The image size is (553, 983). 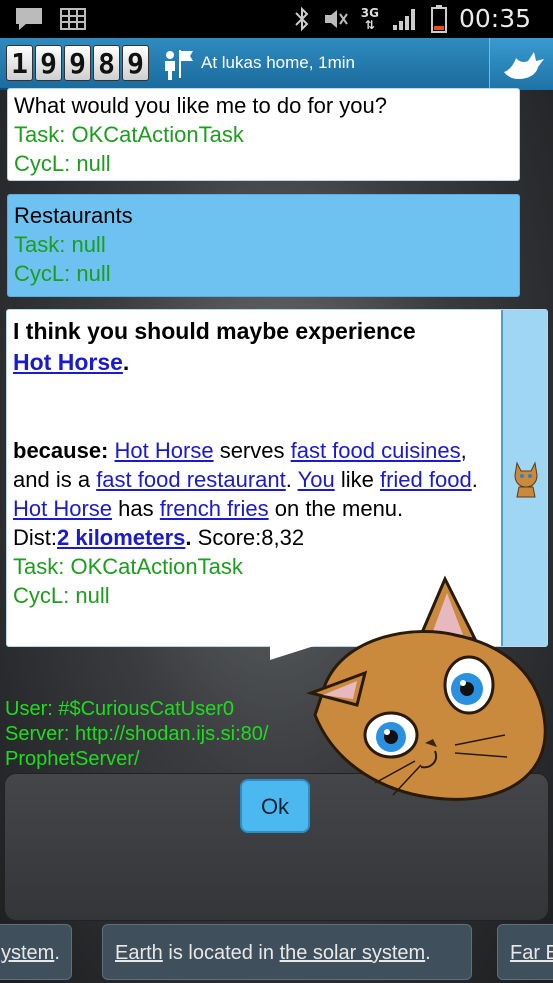 I want to click on french-fries-link: french fries, so click(x=214, y=508).